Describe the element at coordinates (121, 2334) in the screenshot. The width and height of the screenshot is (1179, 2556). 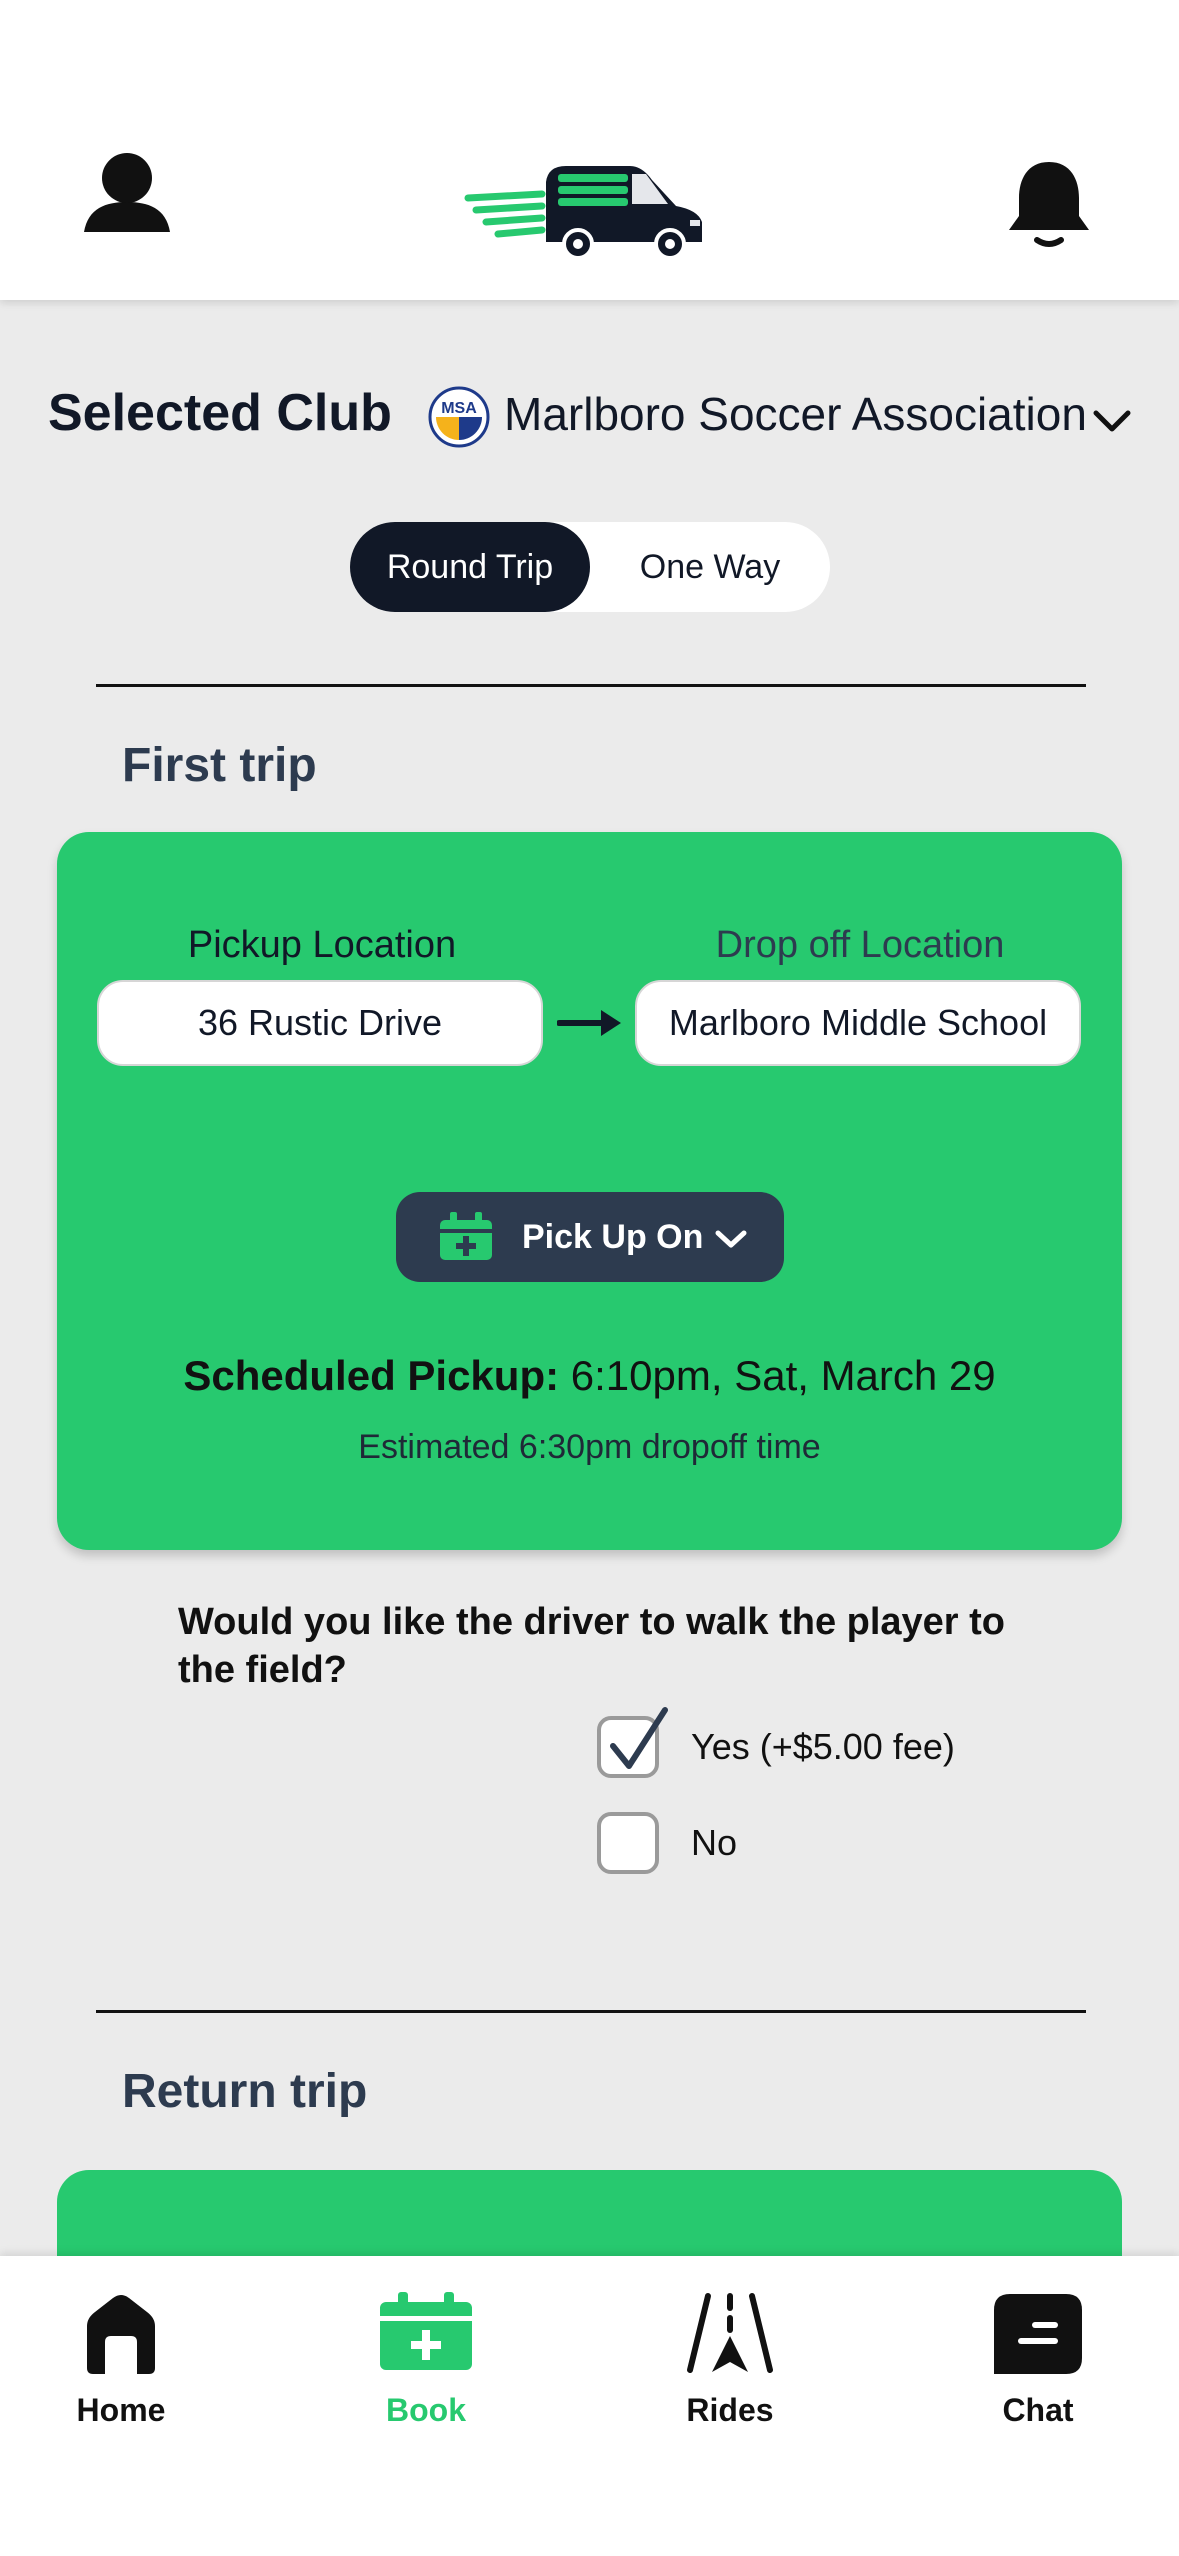
I see `home-icon` at that location.